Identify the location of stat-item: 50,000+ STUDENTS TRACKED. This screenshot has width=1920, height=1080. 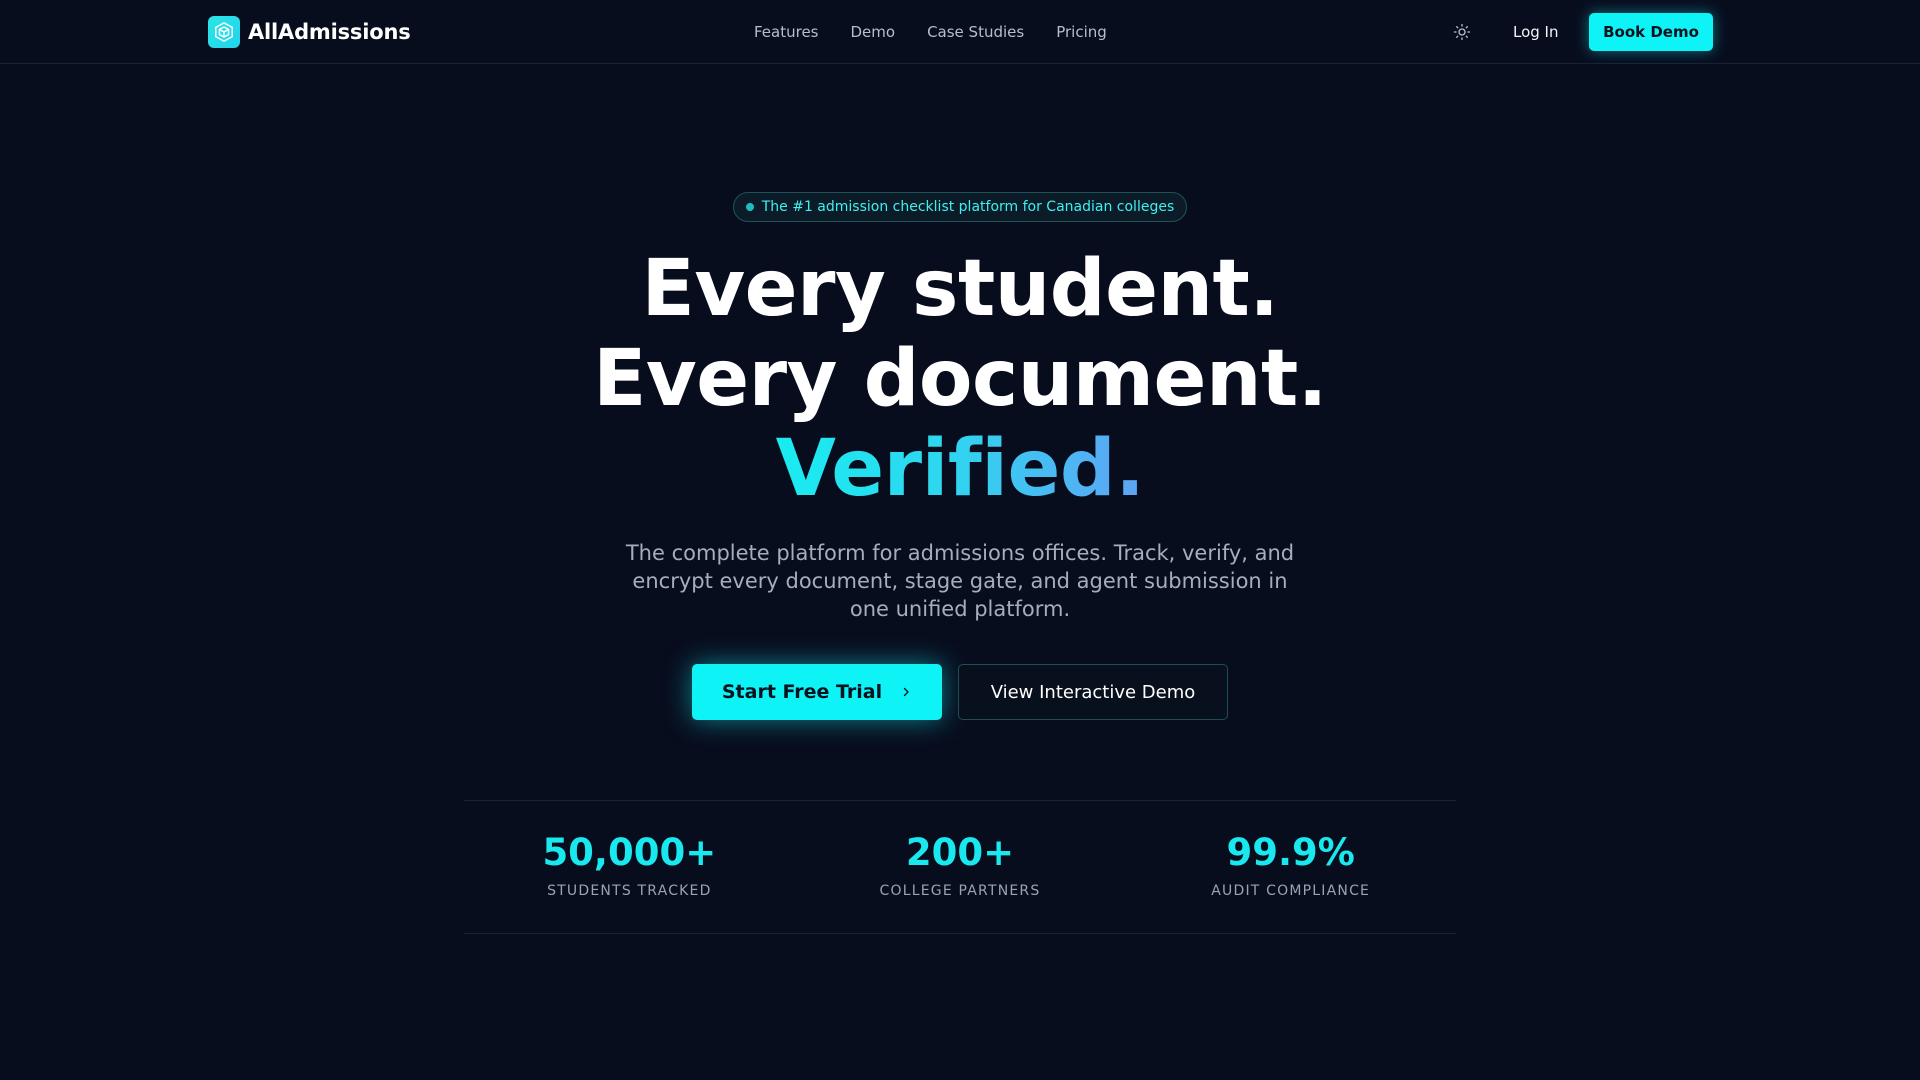
(629, 867).